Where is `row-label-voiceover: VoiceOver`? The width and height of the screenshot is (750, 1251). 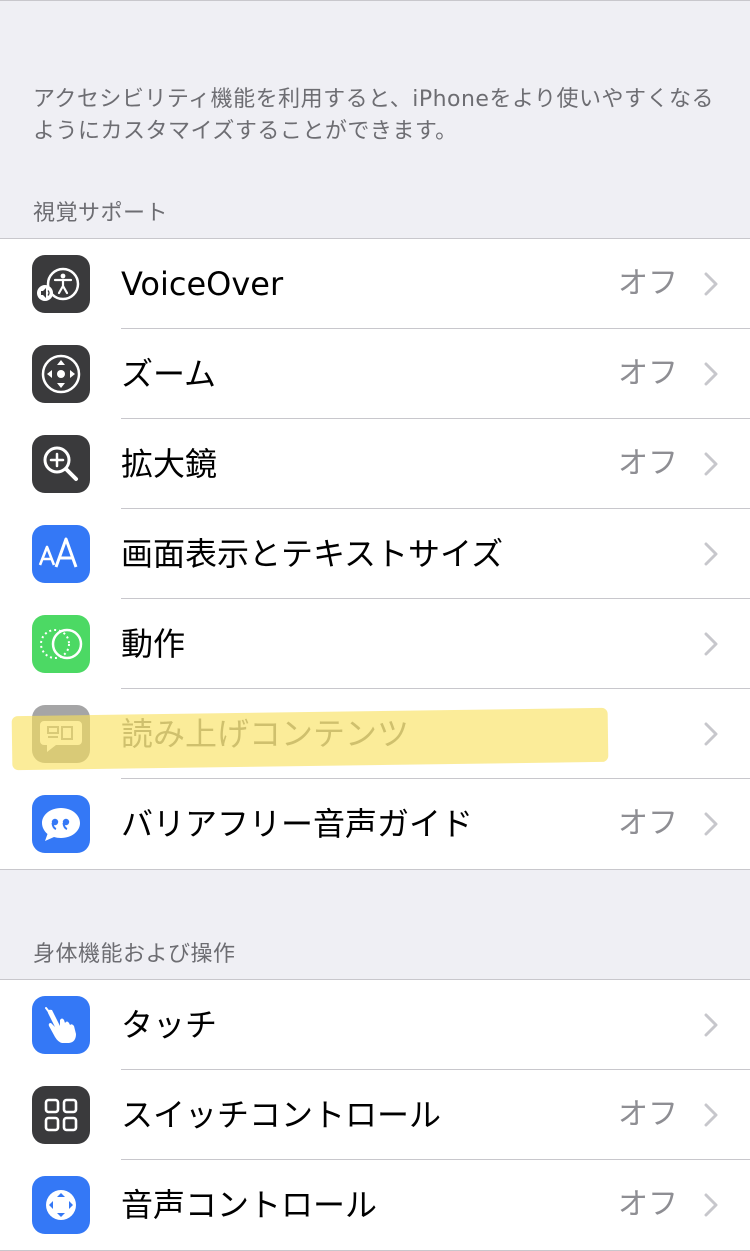
row-label-voiceover: VoiceOver is located at coordinates (202, 284).